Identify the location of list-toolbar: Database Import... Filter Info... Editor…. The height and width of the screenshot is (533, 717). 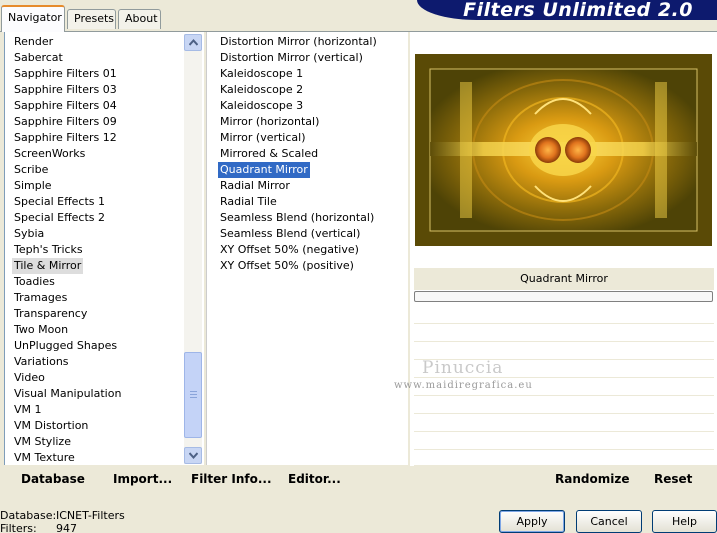
(206, 479).